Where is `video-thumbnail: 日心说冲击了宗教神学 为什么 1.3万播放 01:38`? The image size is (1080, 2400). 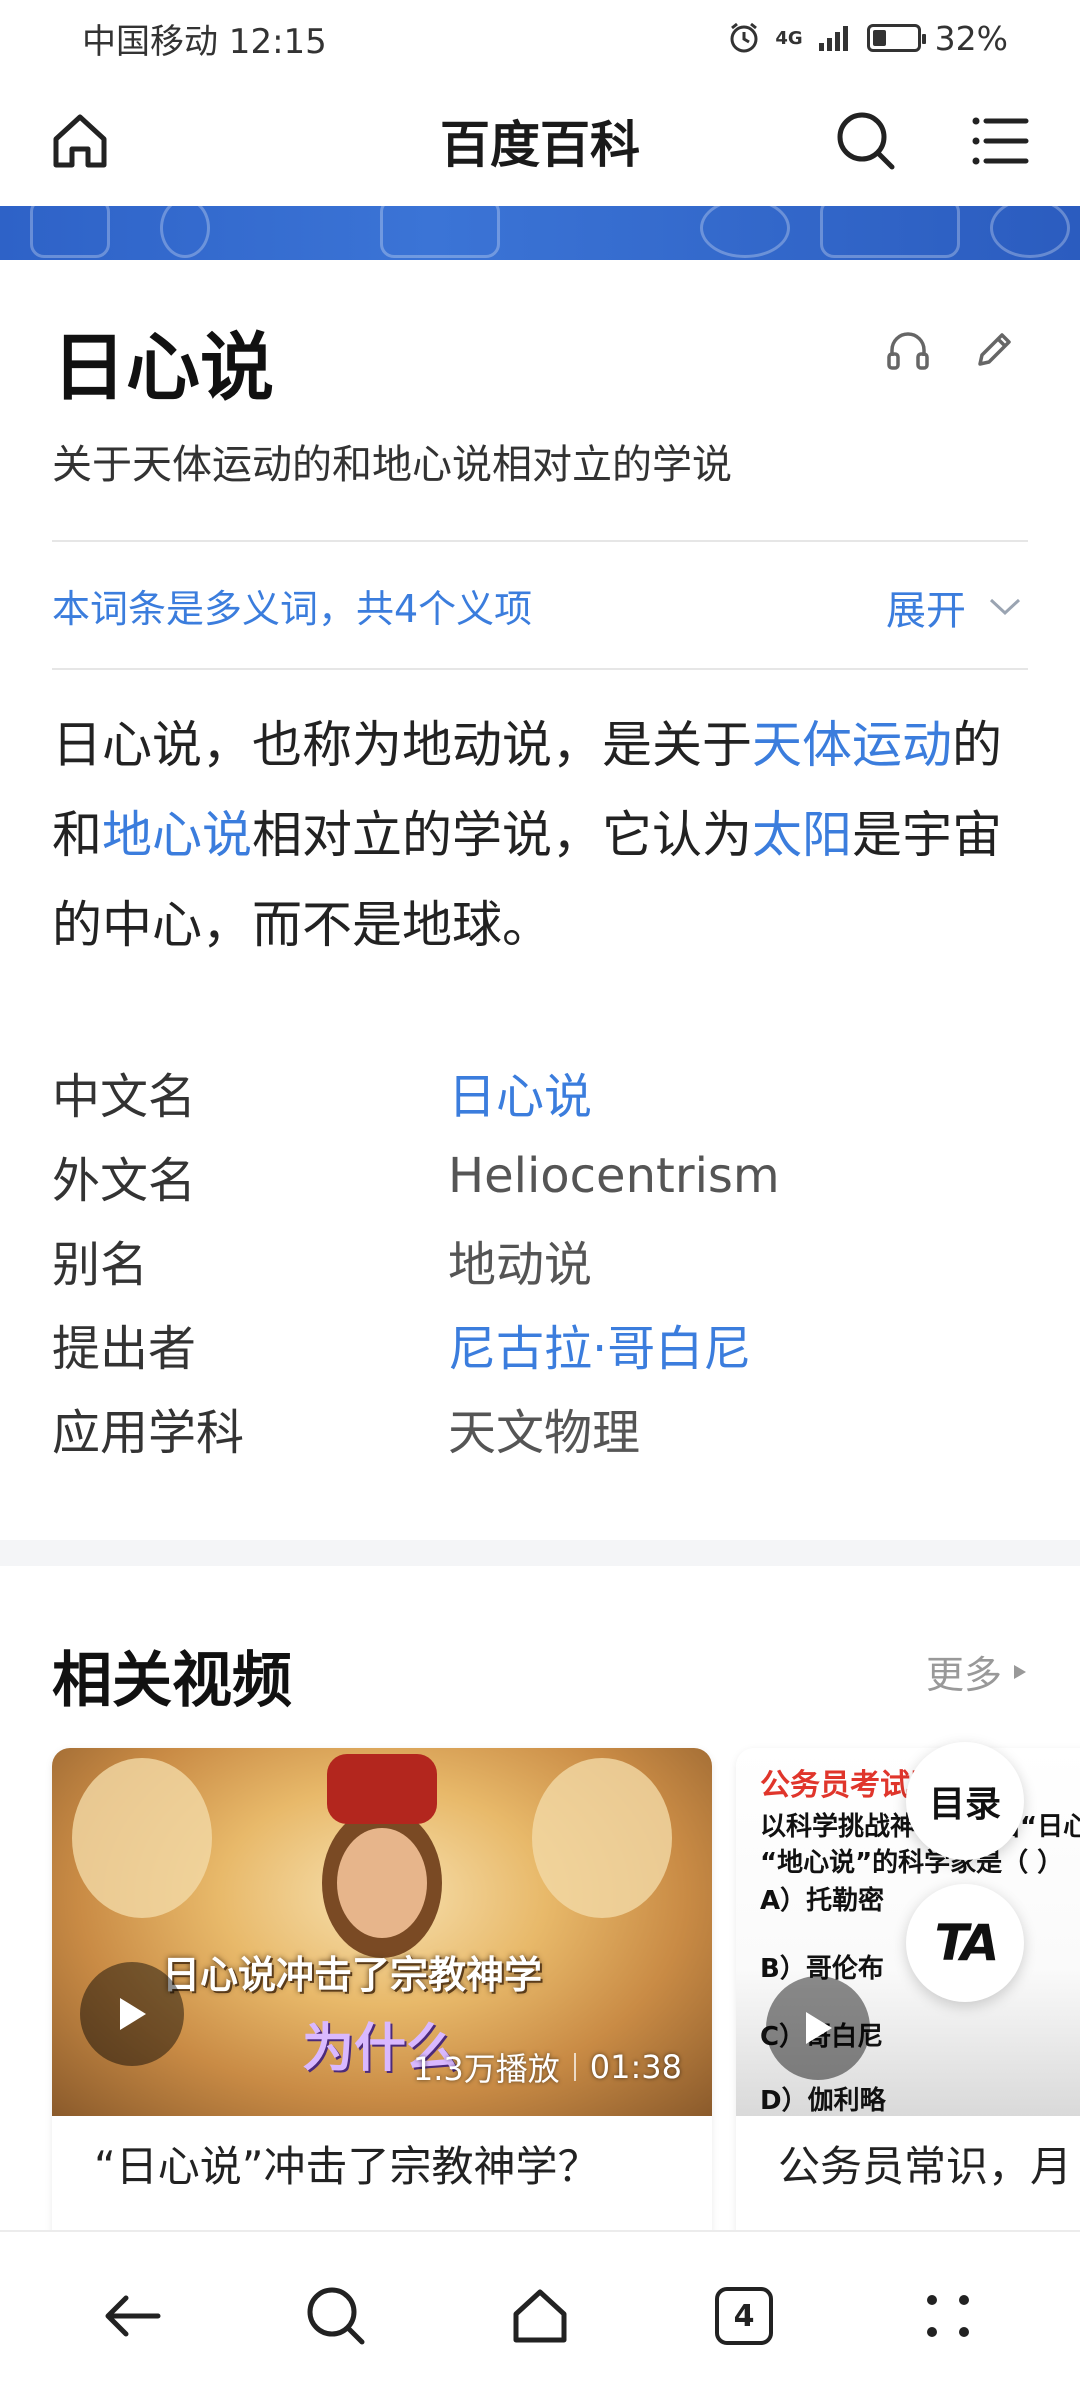 video-thumbnail: 日心说冲击了宗教神学 为什么 1.3万播放 01:38 is located at coordinates (382, 1932).